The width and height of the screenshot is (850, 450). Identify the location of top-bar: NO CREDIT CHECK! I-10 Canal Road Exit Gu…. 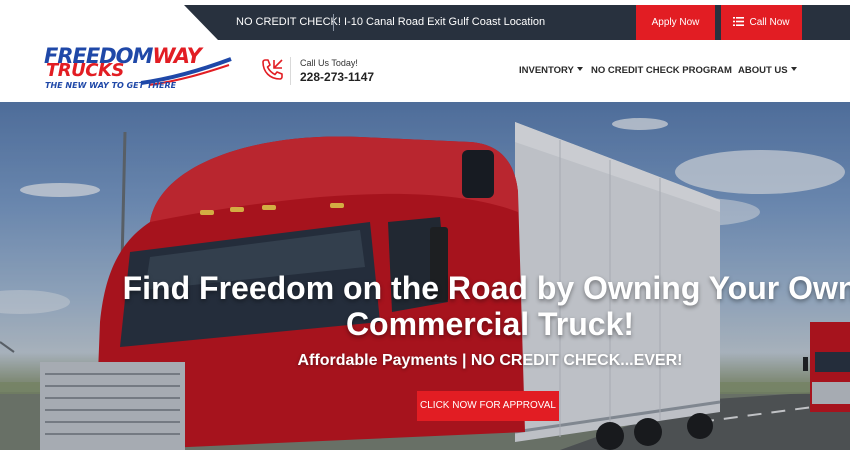
(425, 20).